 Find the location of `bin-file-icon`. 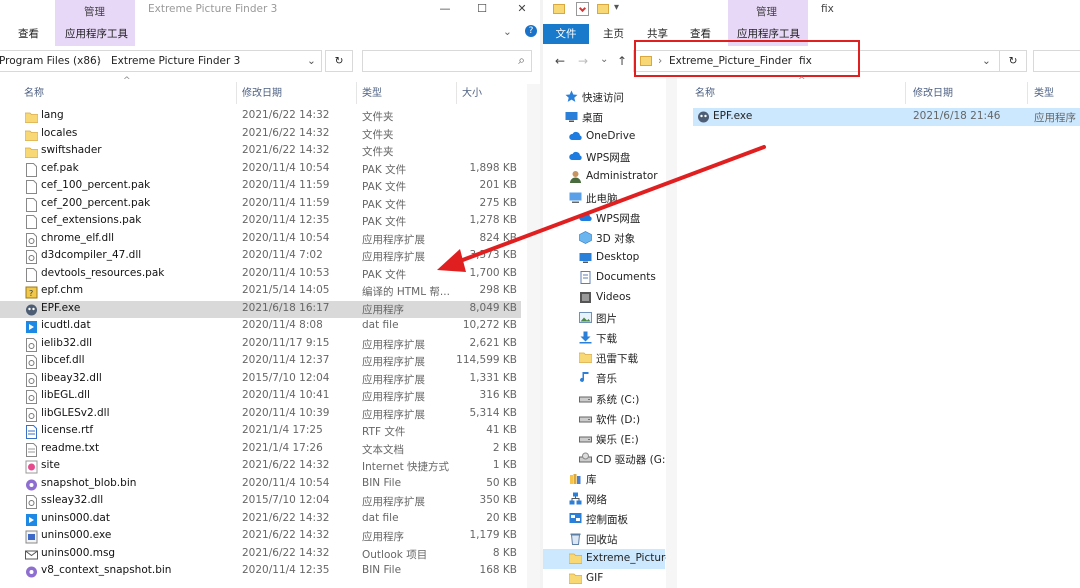

bin-file-icon is located at coordinates (31, 485).